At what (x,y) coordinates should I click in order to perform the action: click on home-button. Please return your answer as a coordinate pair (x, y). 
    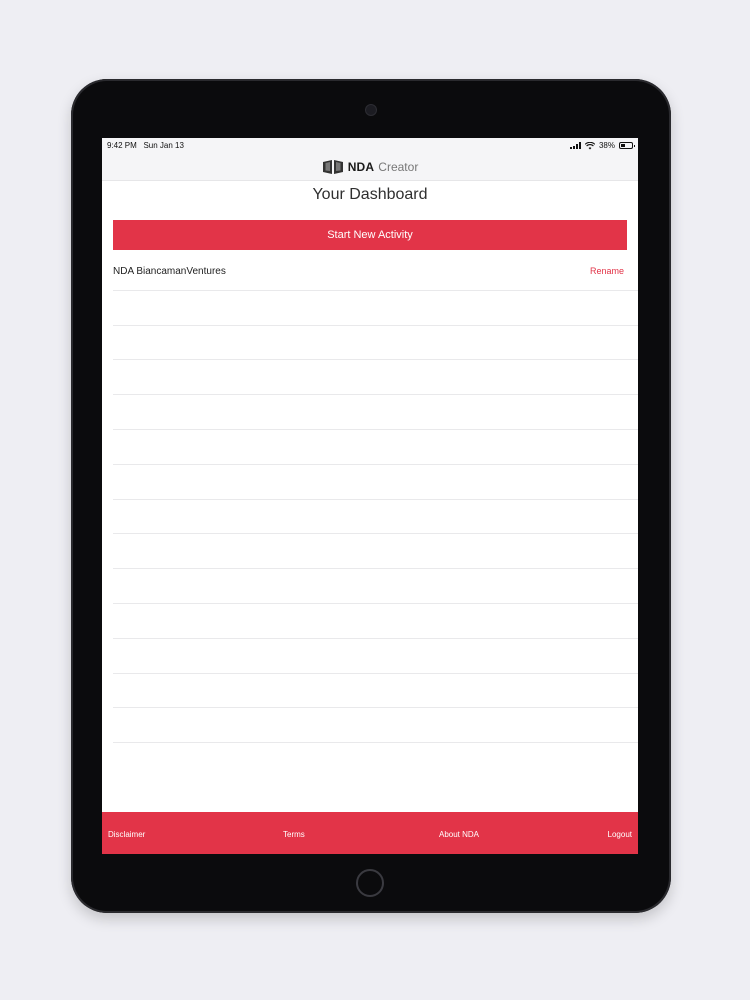
    Looking at the image, I should click on (370, 883).